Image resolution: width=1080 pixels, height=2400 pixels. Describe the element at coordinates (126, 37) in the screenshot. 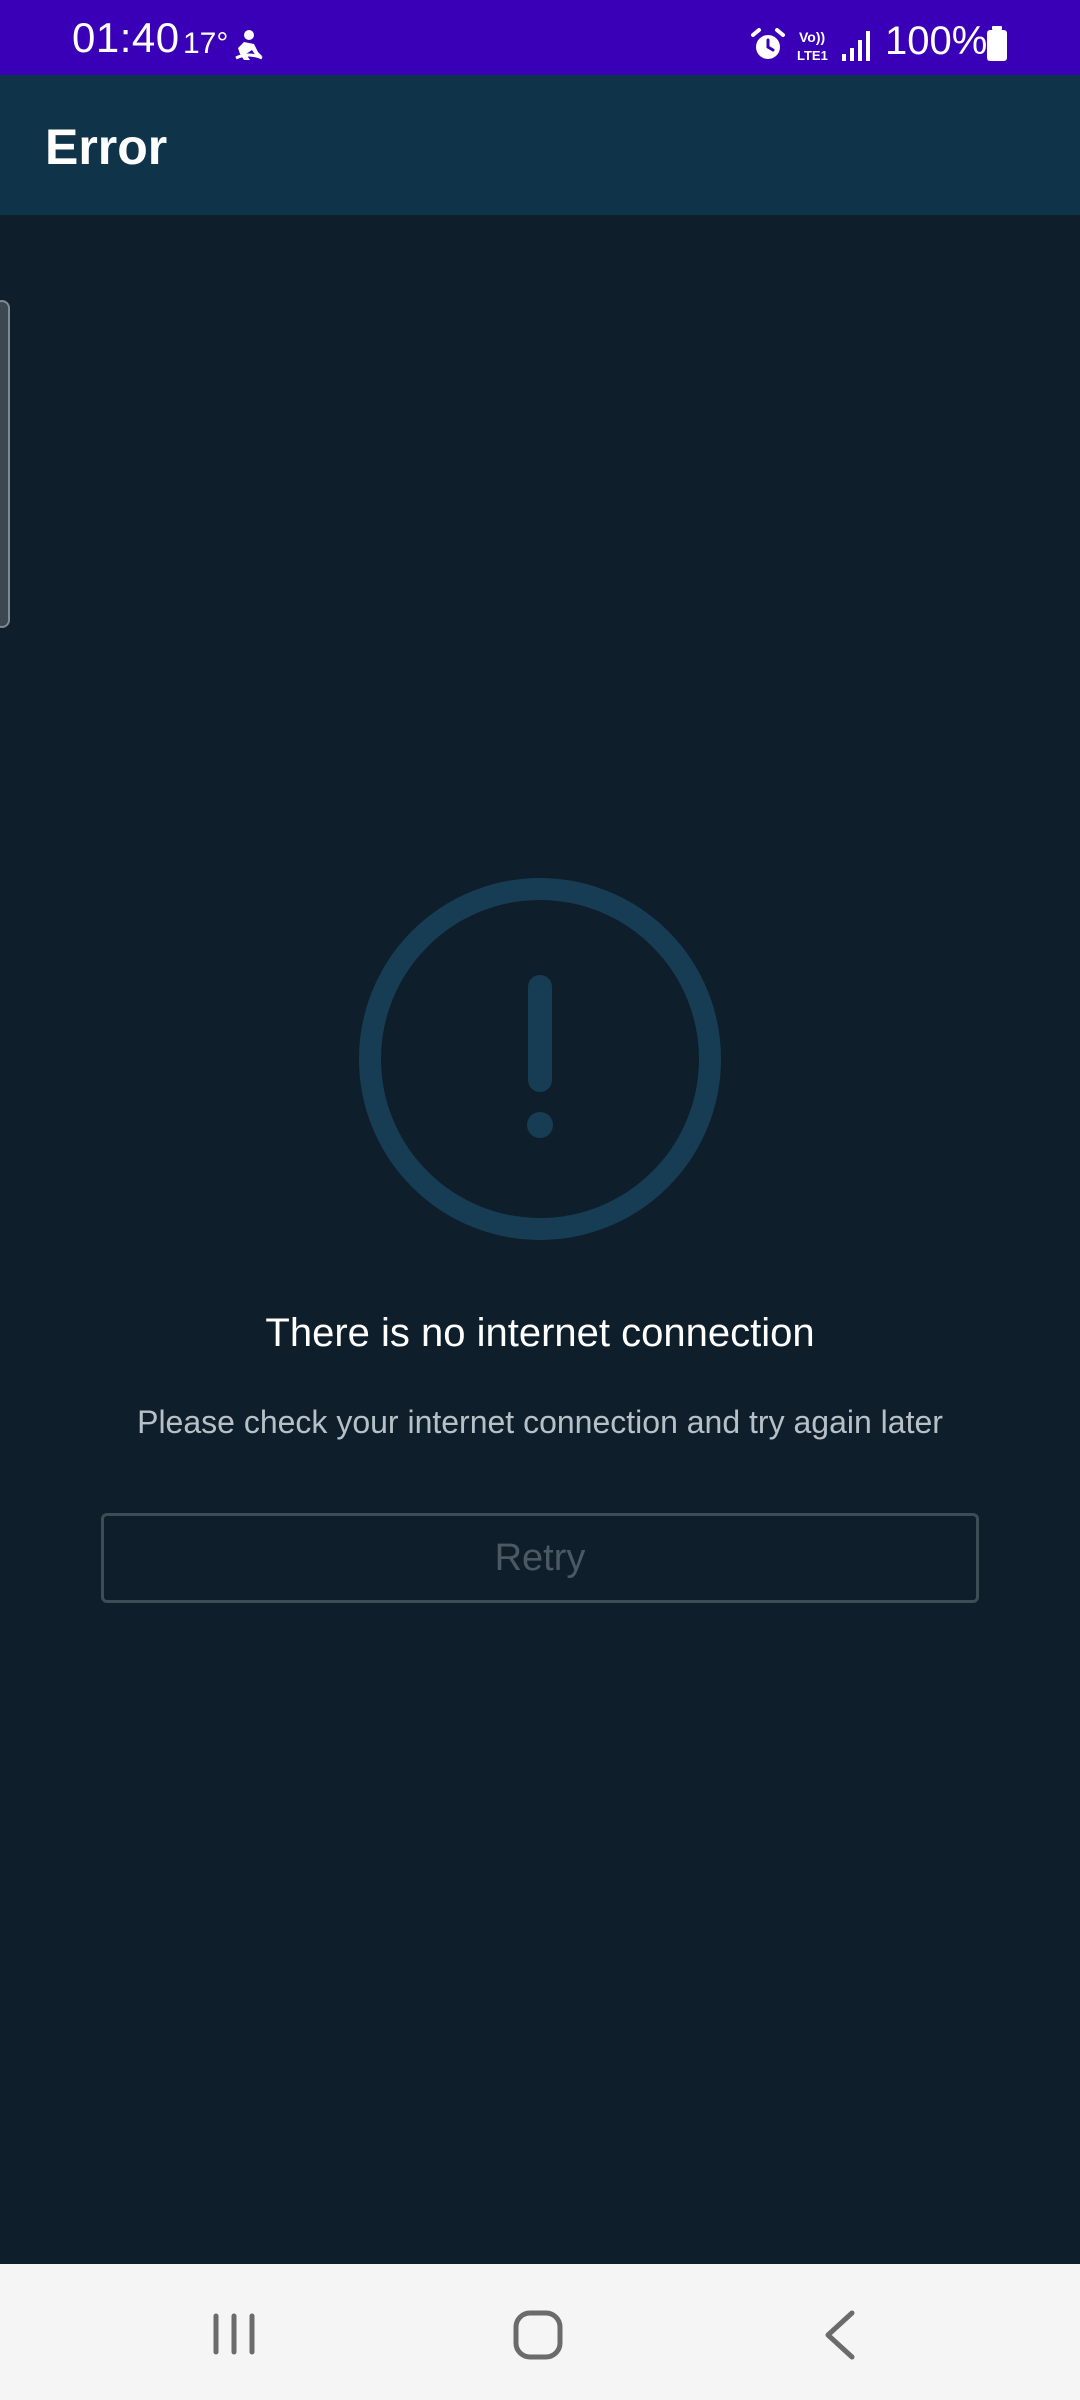

I see `status-time: 01:40` at that location.